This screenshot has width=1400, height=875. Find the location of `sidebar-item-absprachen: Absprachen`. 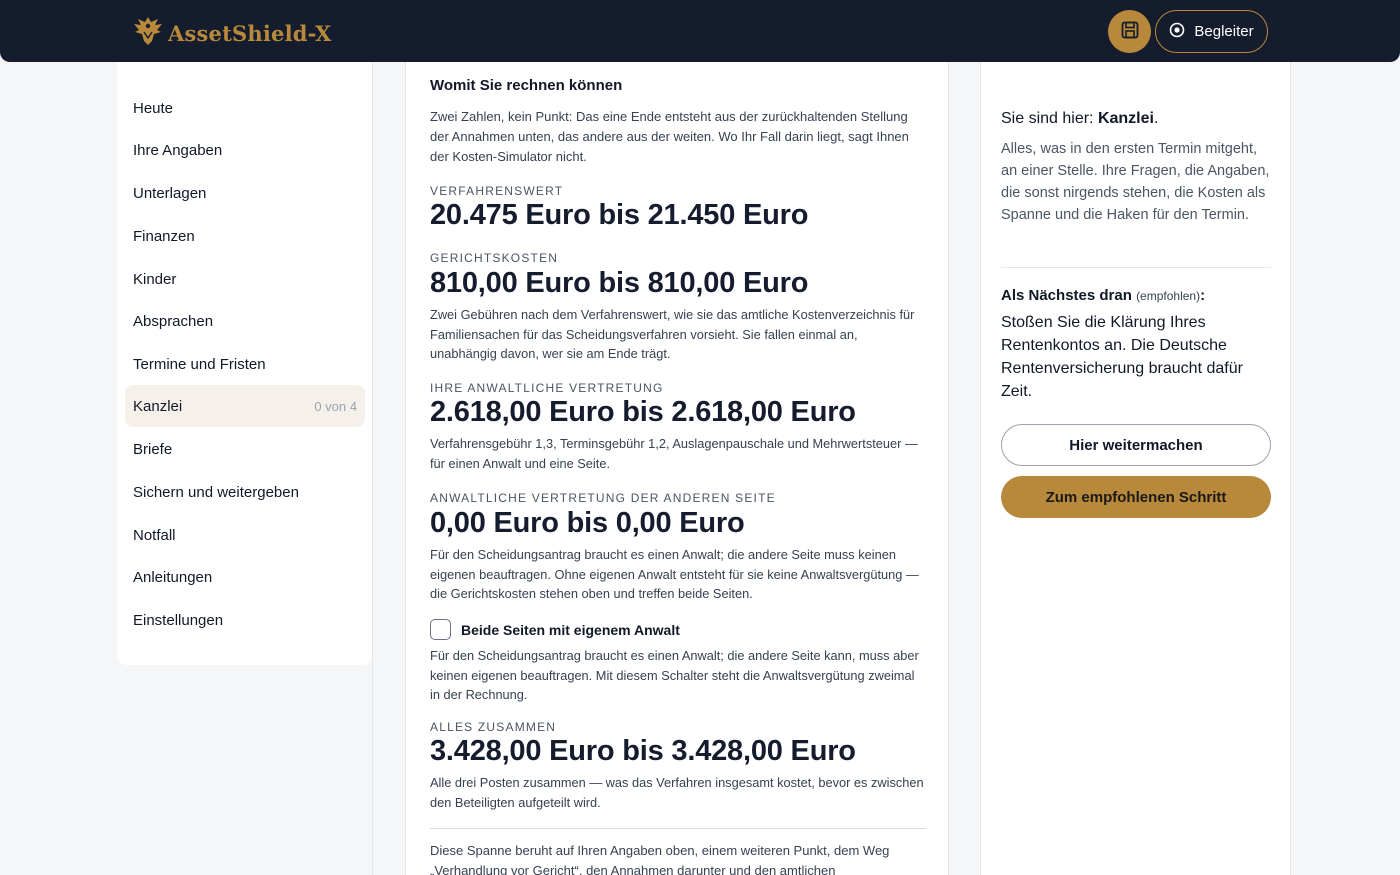

sidebar-item-absprachen: Absprachen is located at coordinates (245, 321).